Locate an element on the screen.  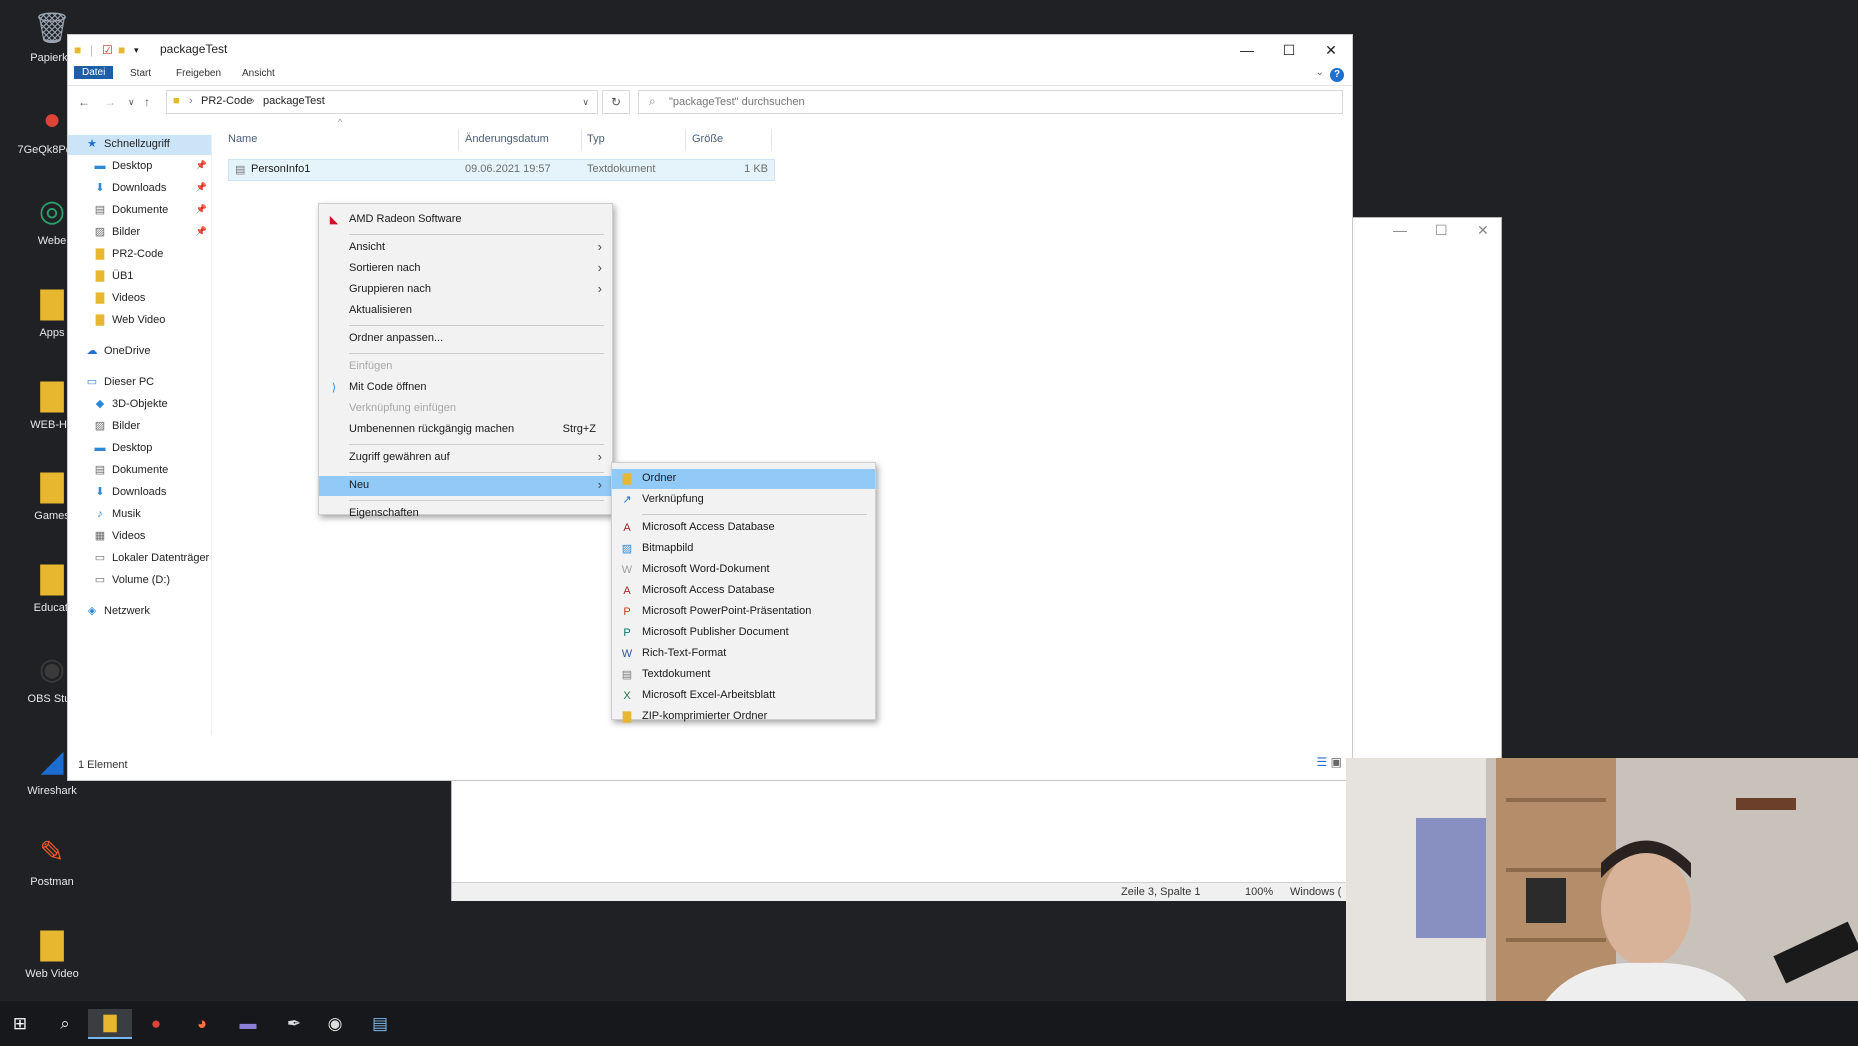
minimize-button: — is located at coordinates (1247, 50).